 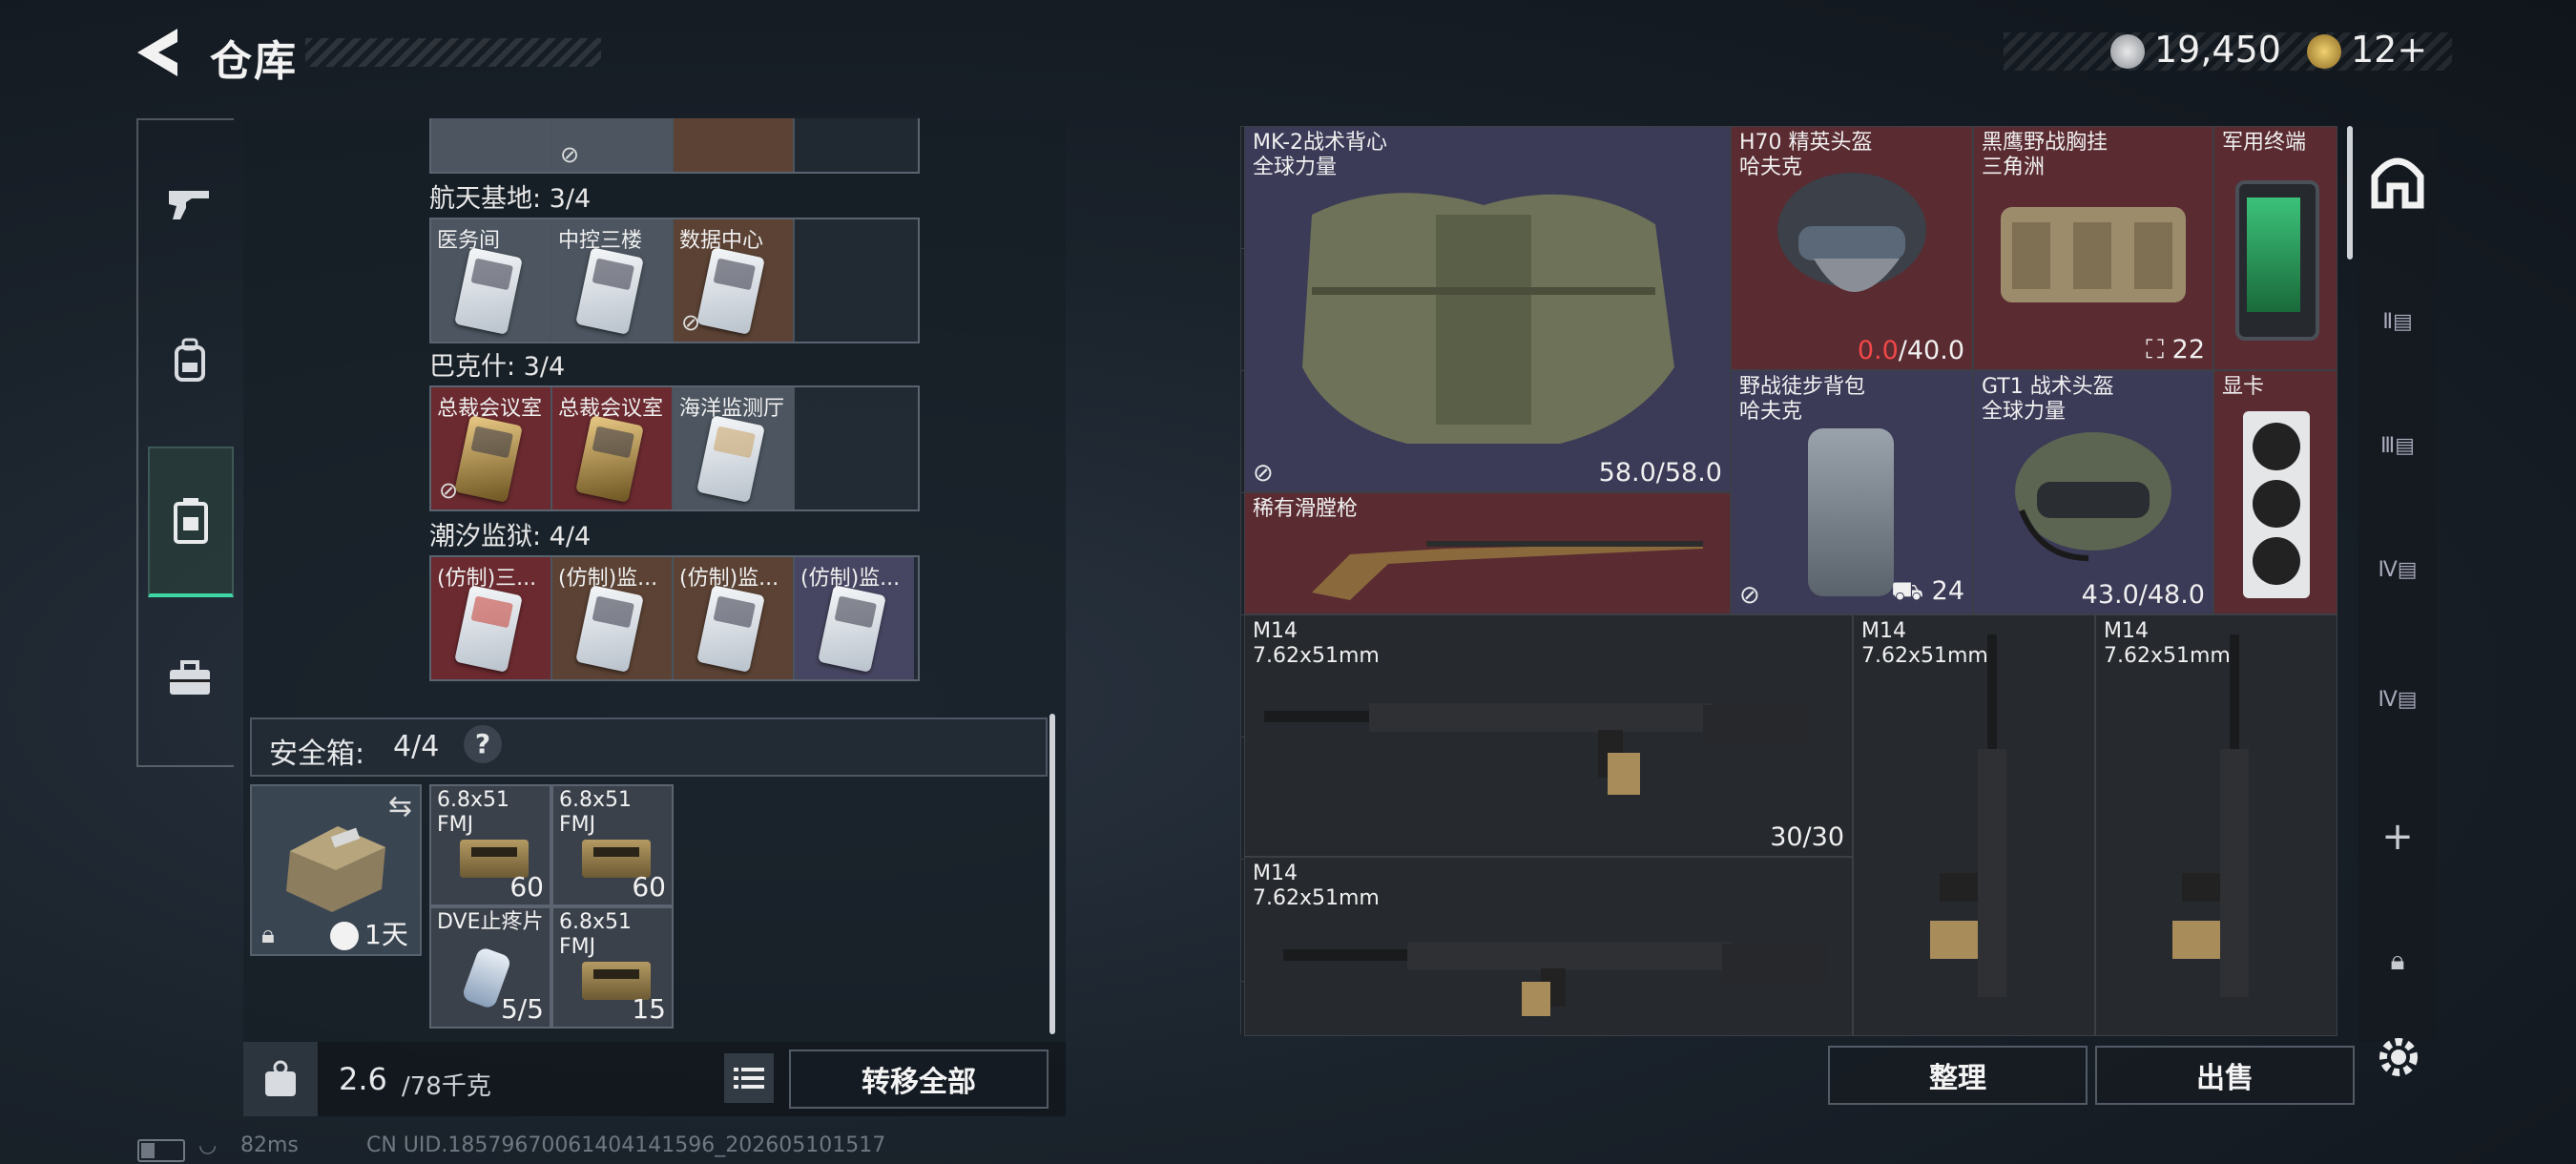 What do you see at coordinates (1927, 591) in the screenshot?
I see `capacity: ⛟ 24` at bounding box center [1927, 591].